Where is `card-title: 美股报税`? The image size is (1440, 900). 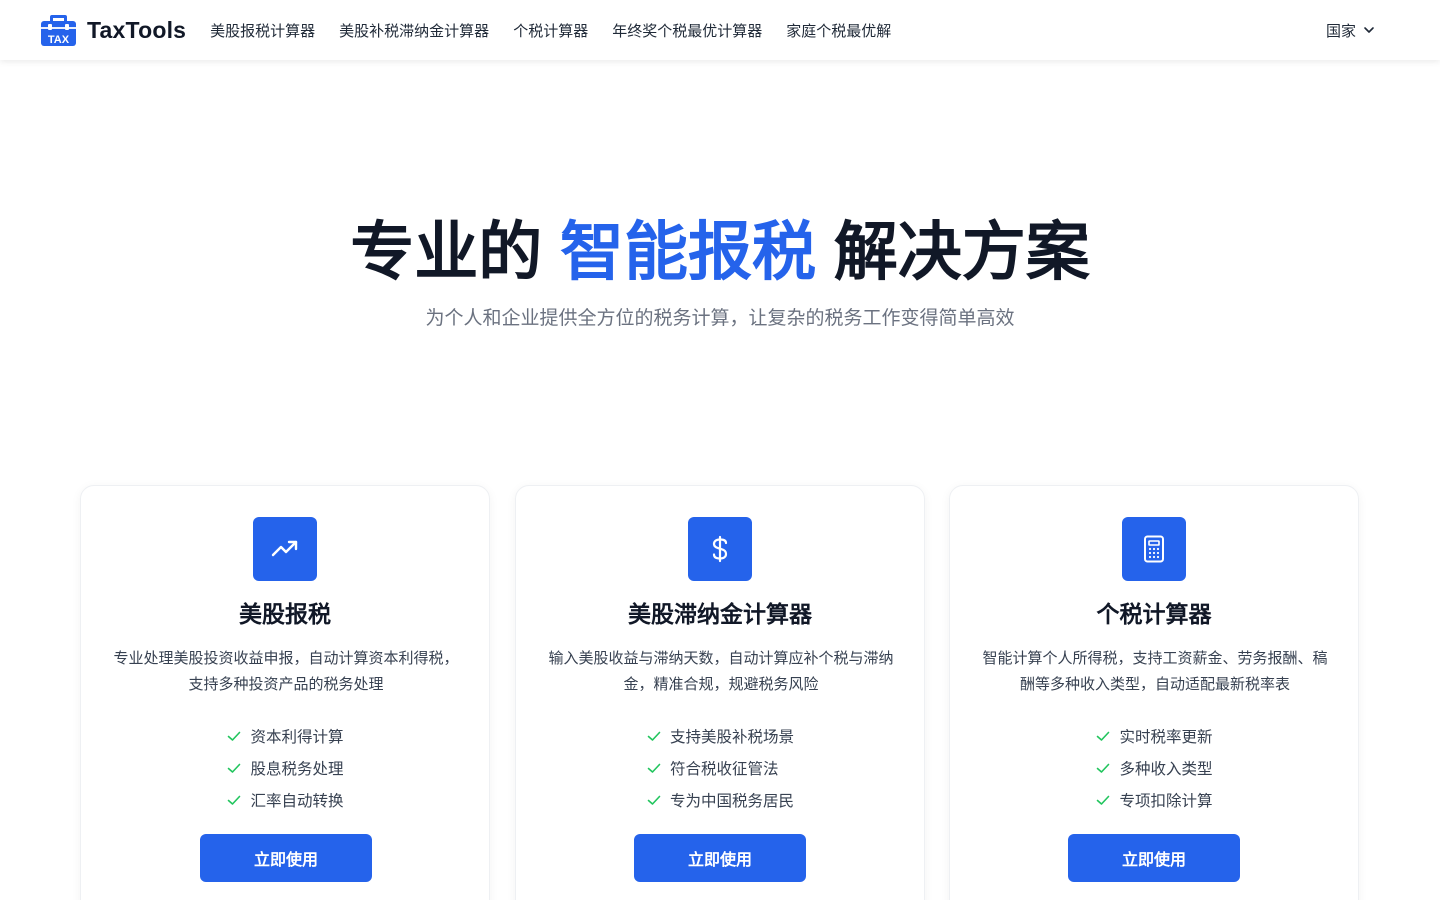
card-title: 美股报税 is located at coordinates (285, 614).